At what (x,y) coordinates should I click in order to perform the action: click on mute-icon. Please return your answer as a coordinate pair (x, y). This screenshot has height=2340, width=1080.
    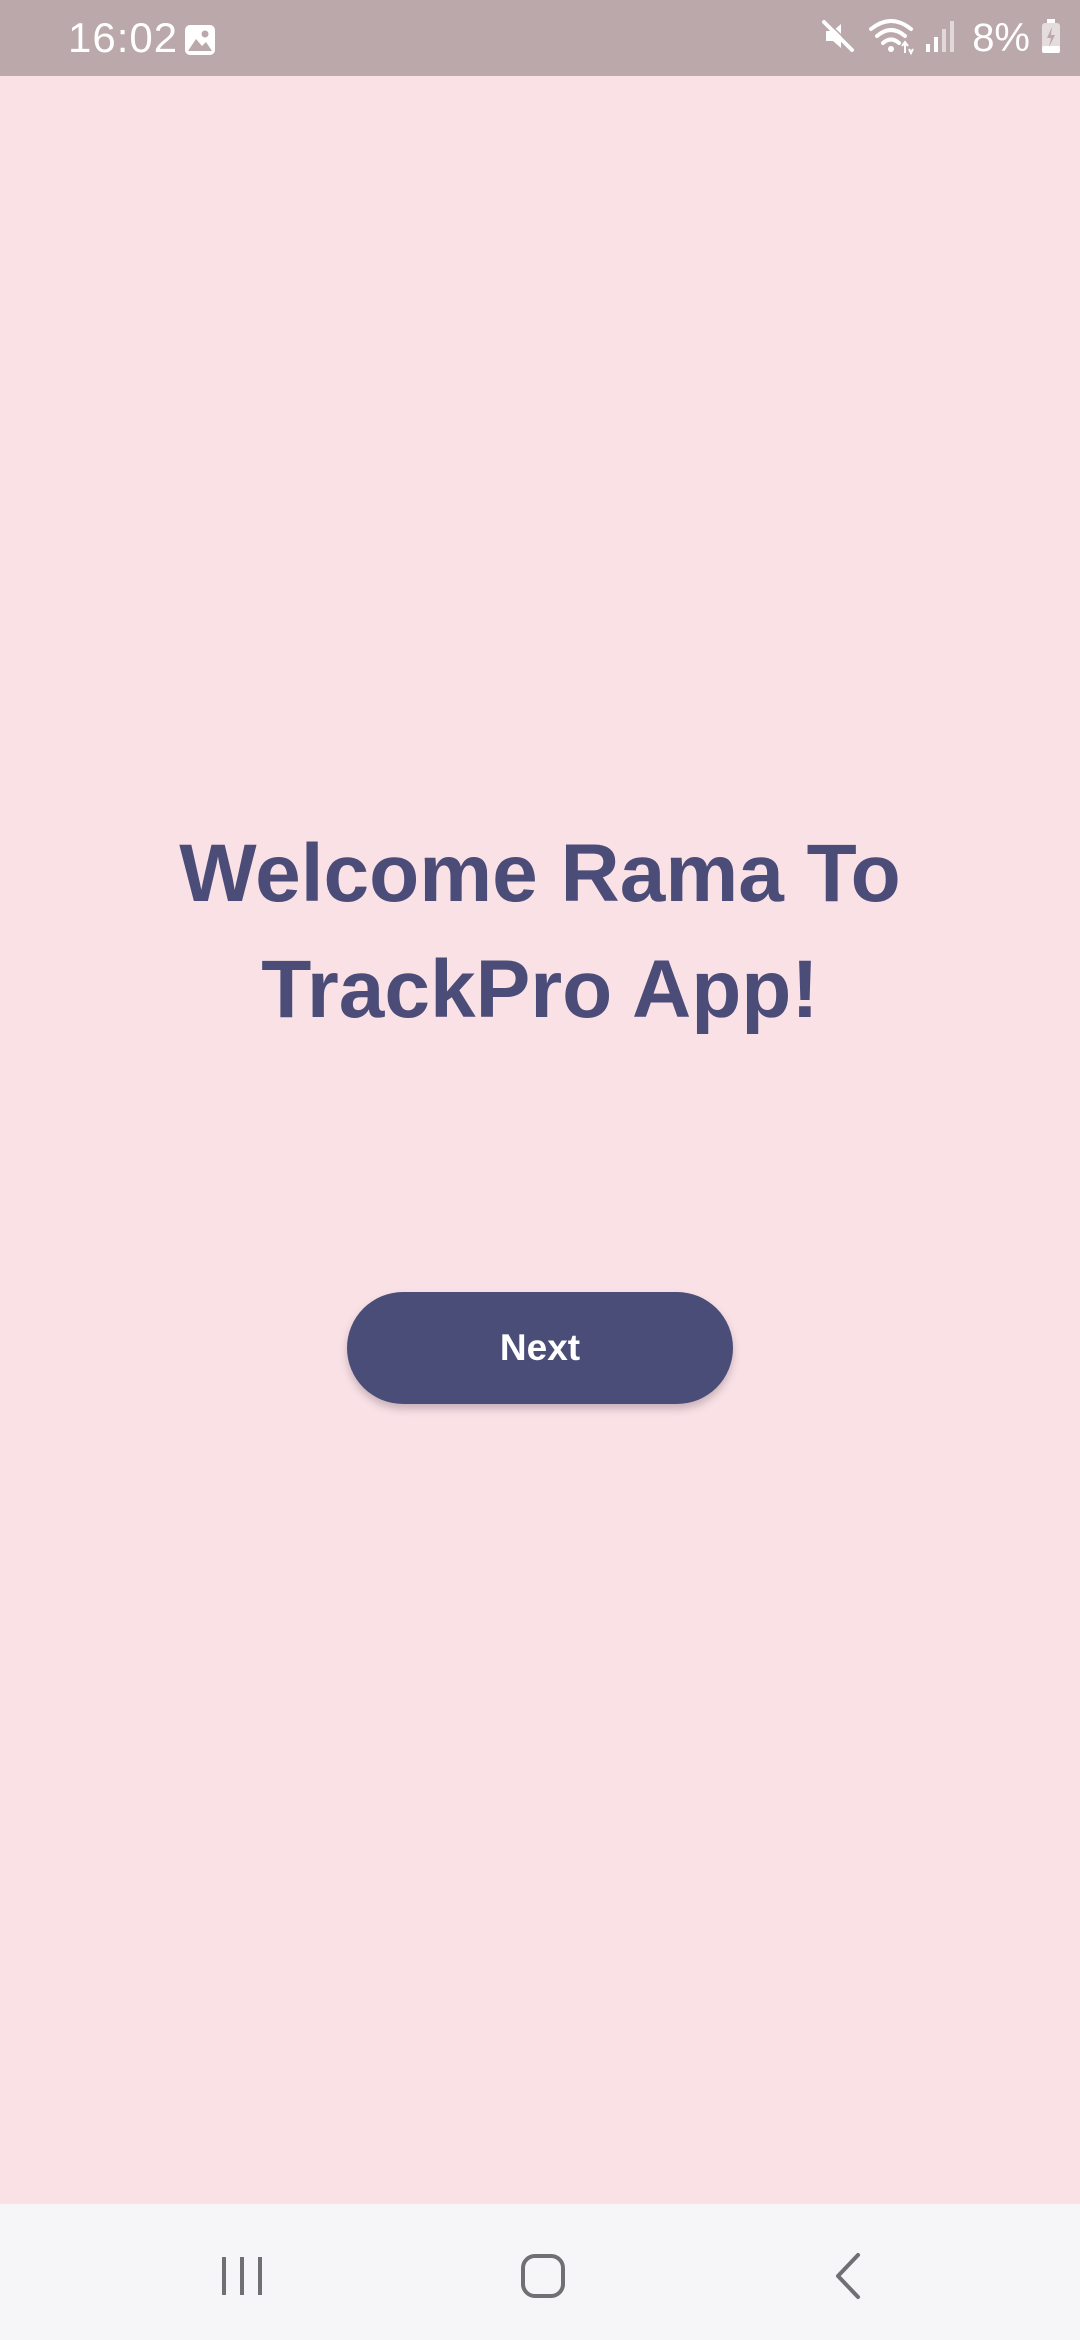
    Looking at the image, I should click on (838, 38).